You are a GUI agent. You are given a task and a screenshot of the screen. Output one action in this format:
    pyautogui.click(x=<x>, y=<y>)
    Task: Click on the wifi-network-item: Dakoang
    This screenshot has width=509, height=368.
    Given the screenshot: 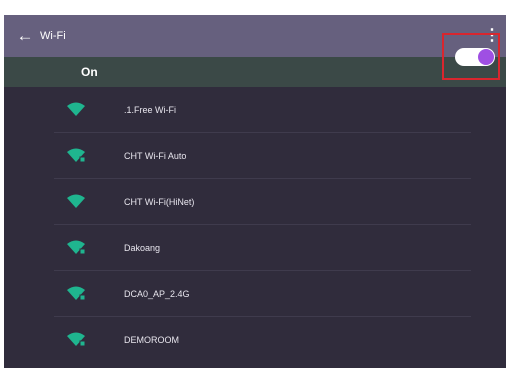 What is the action you would take?
    pyautogui.click(x=255, y=248)
    